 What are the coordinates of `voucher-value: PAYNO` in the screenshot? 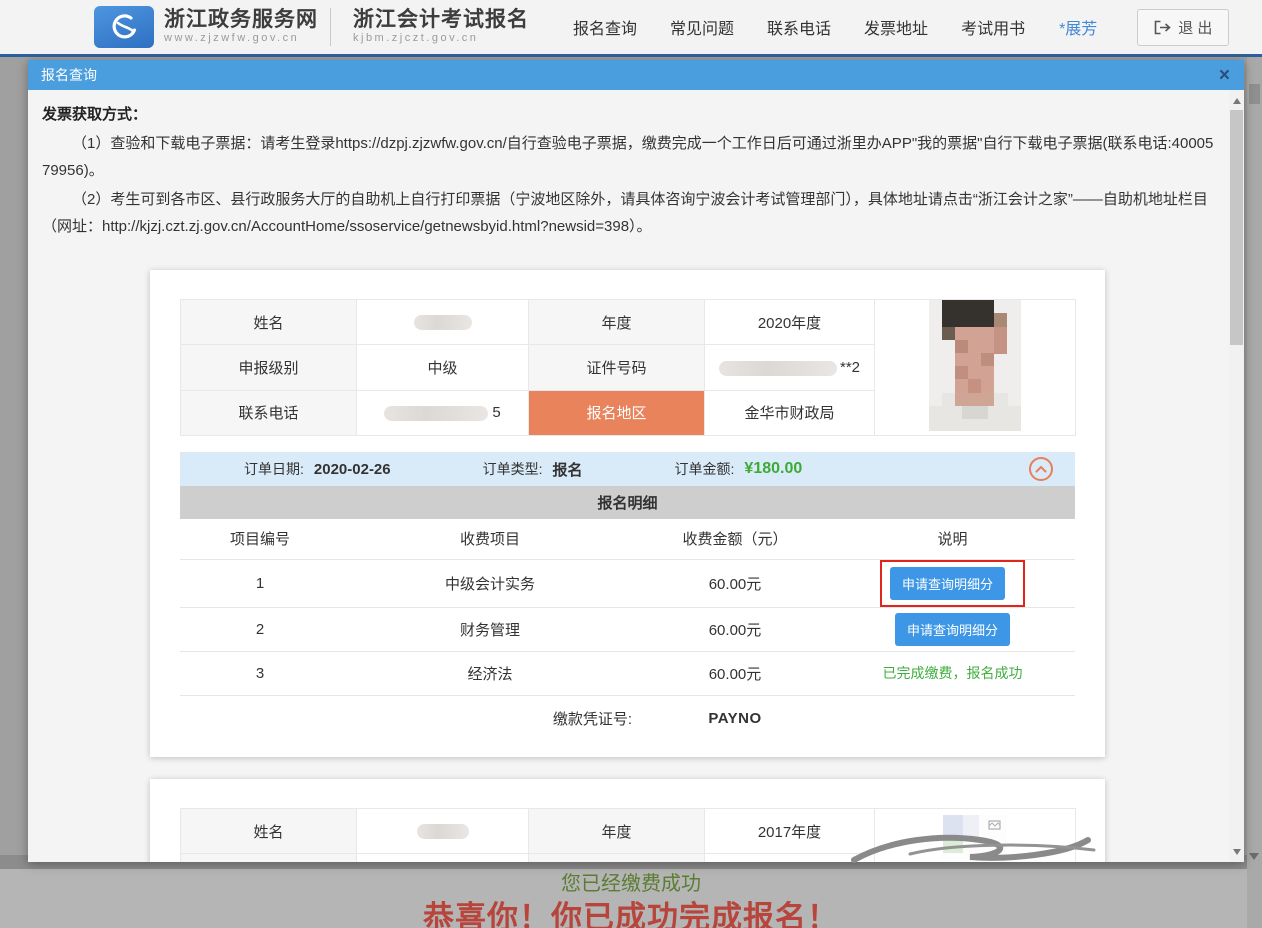 It's located at (735, 718).